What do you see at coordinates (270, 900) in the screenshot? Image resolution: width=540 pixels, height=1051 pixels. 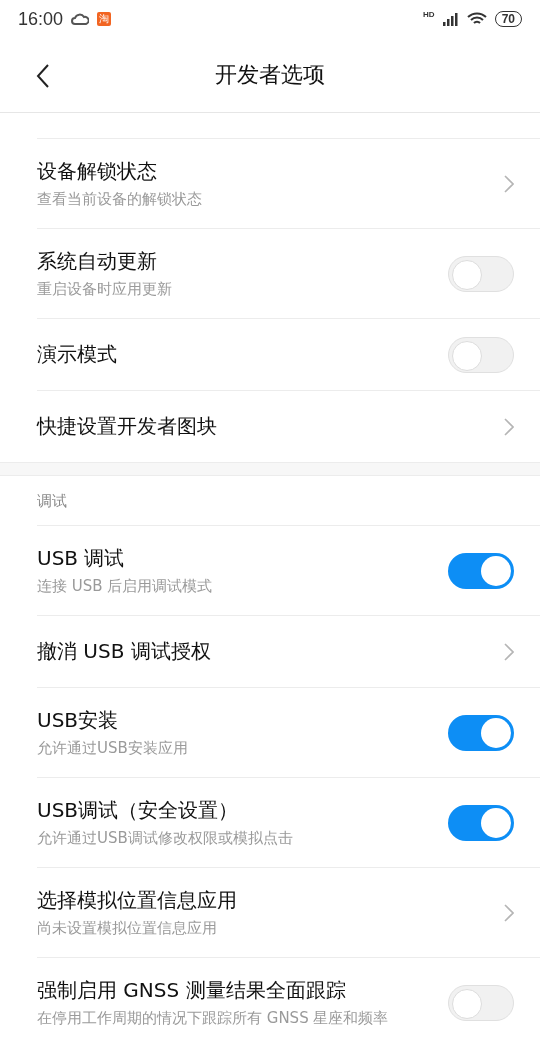 I see `setting-title: 选择模拟位置信息应用` at bounding box center [270, 900].